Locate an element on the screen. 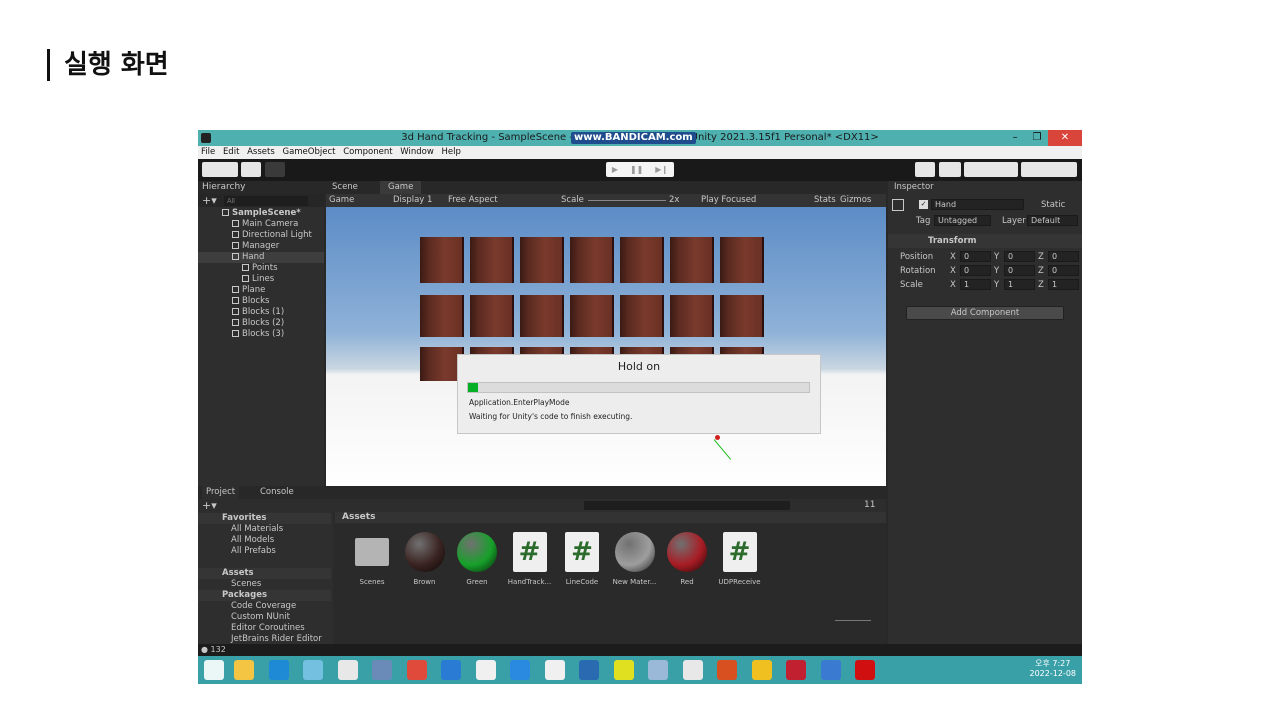 Image resolution: width=1280 pixels, height=720 pixels. asset-breadcrumb: Assets is located at coordinates (610, 517).